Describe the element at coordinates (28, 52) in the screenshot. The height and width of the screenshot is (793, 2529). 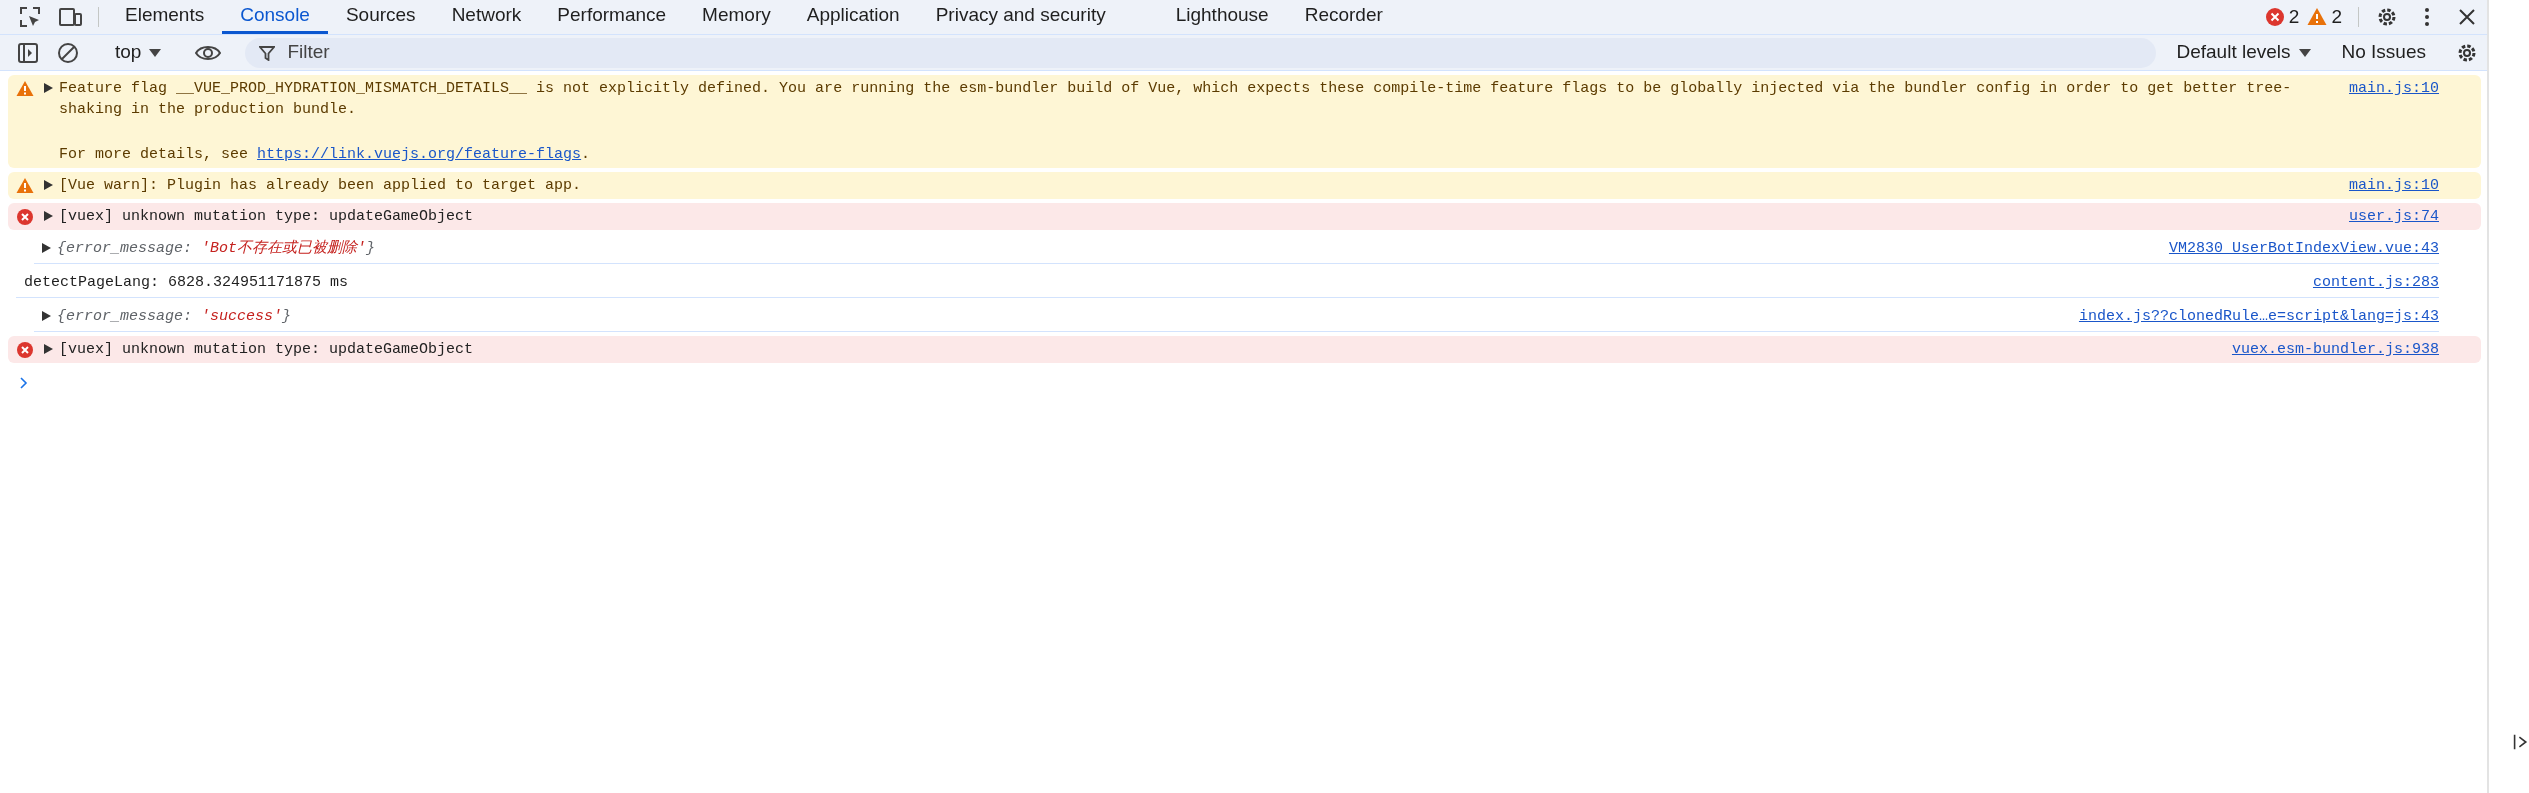
I see `sidebar-icon` at that location.